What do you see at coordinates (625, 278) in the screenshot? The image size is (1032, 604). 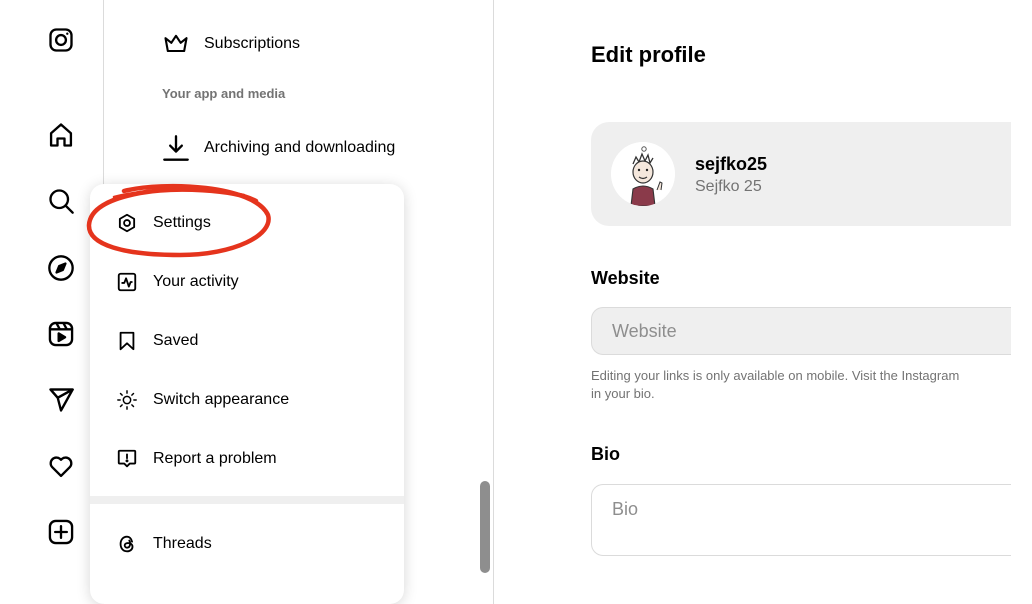 I see `website-label: Website` at bounding box center [625, 278].